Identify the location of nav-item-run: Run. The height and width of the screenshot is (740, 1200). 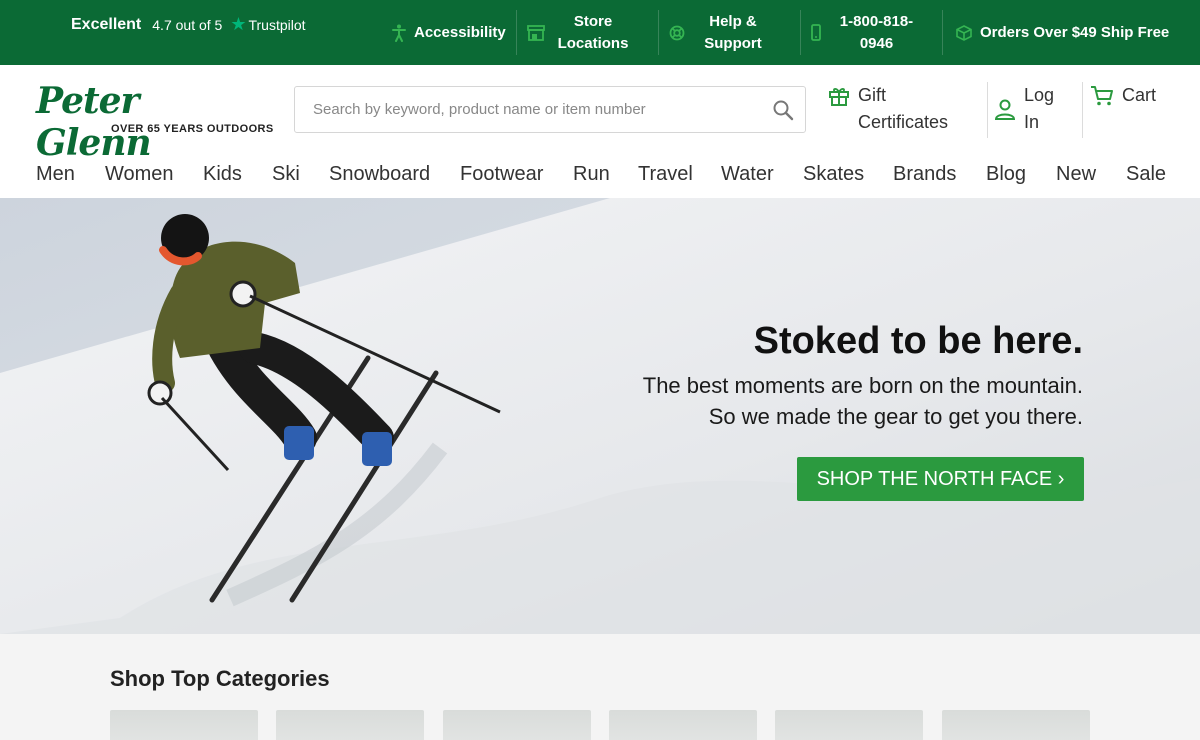
(591, 174).